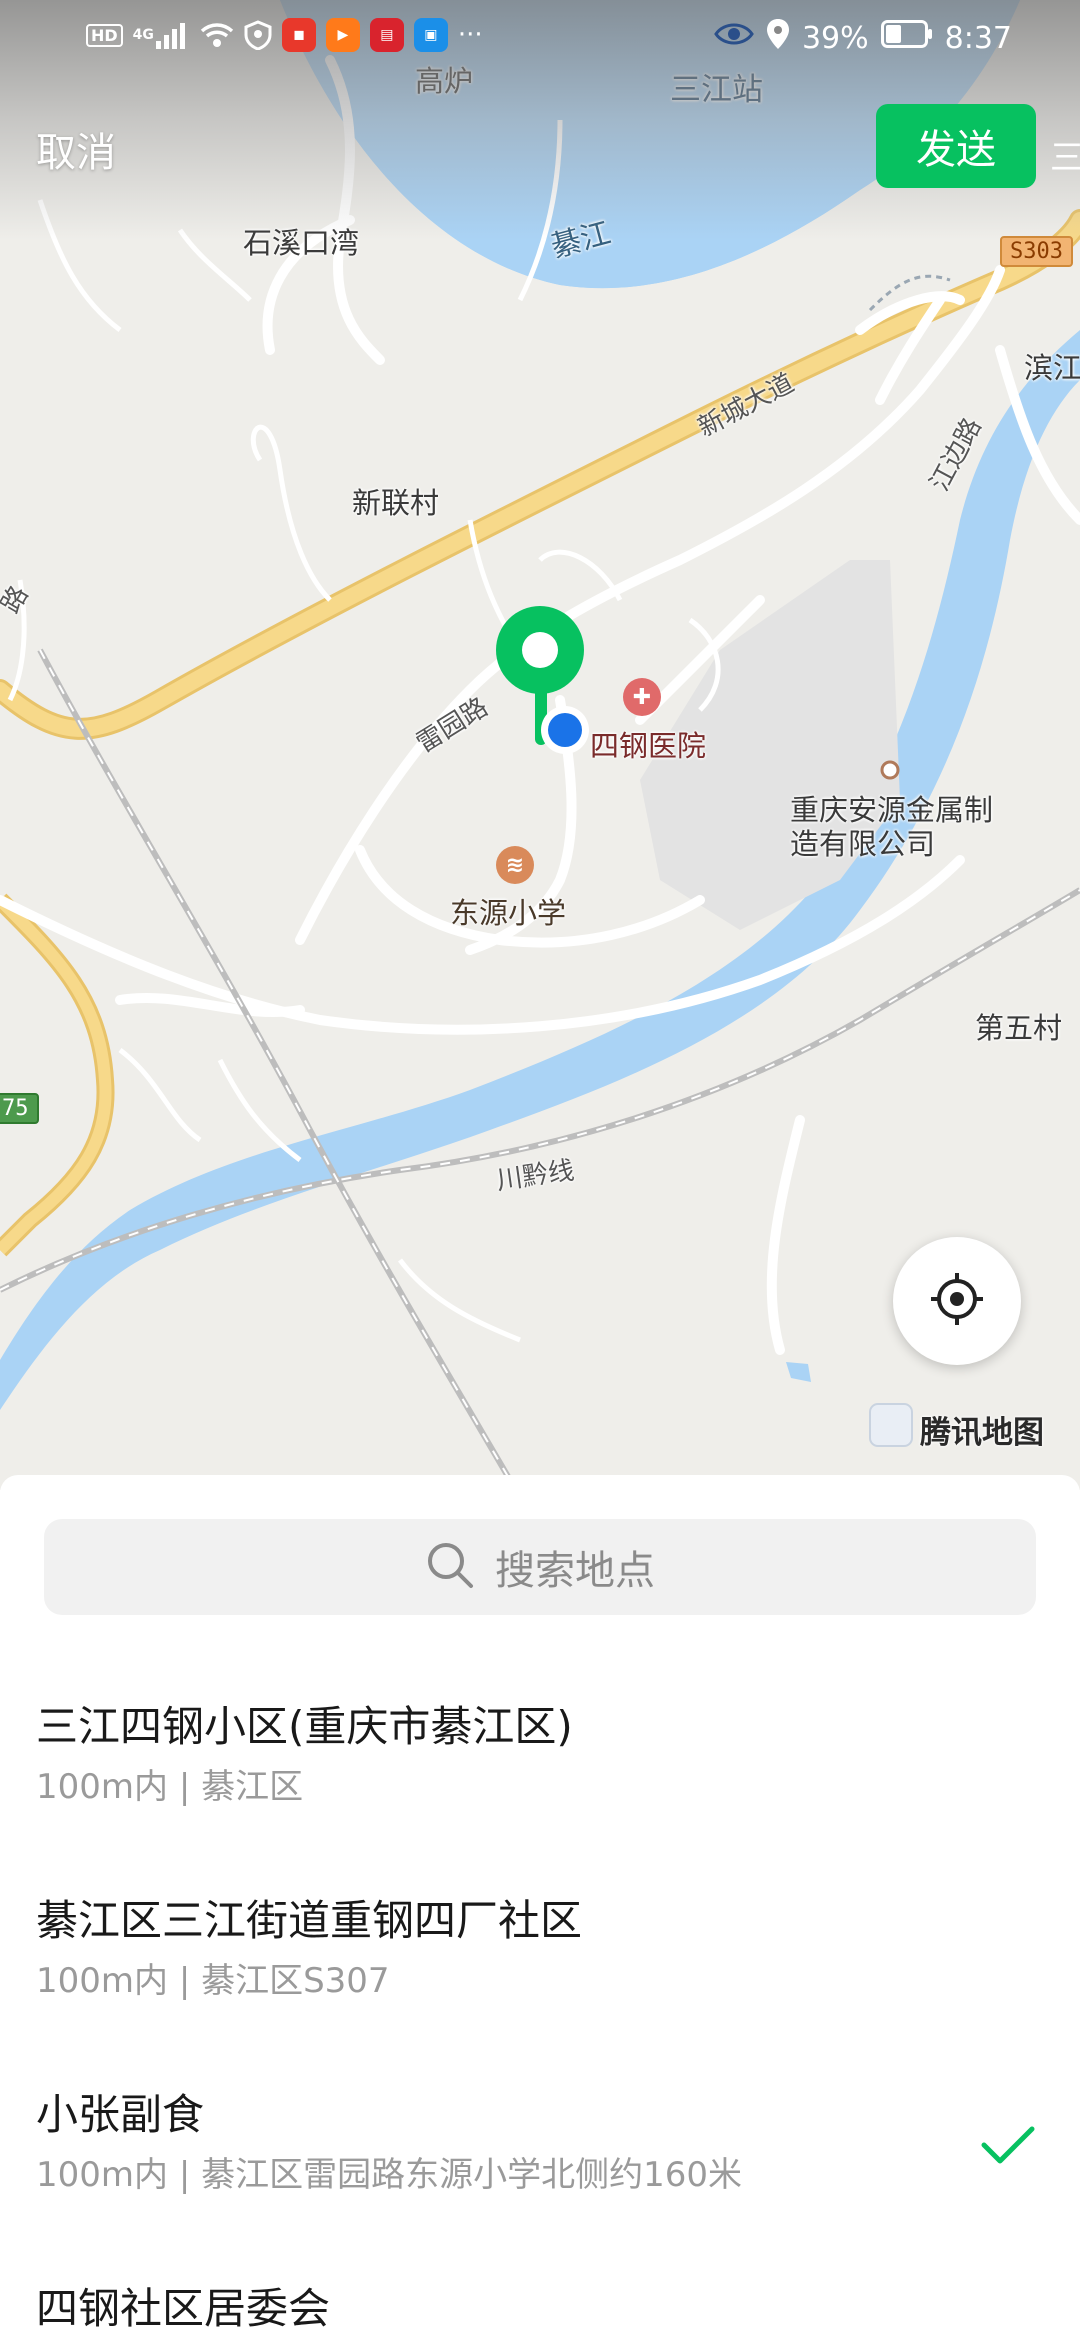 The width and height of the screenshot is (1080, 2340). What do you see at coordinates (396, 503) in the screenshot?
I see `map-label-xinliancun: 新联村` at bounding box center [396, 503].